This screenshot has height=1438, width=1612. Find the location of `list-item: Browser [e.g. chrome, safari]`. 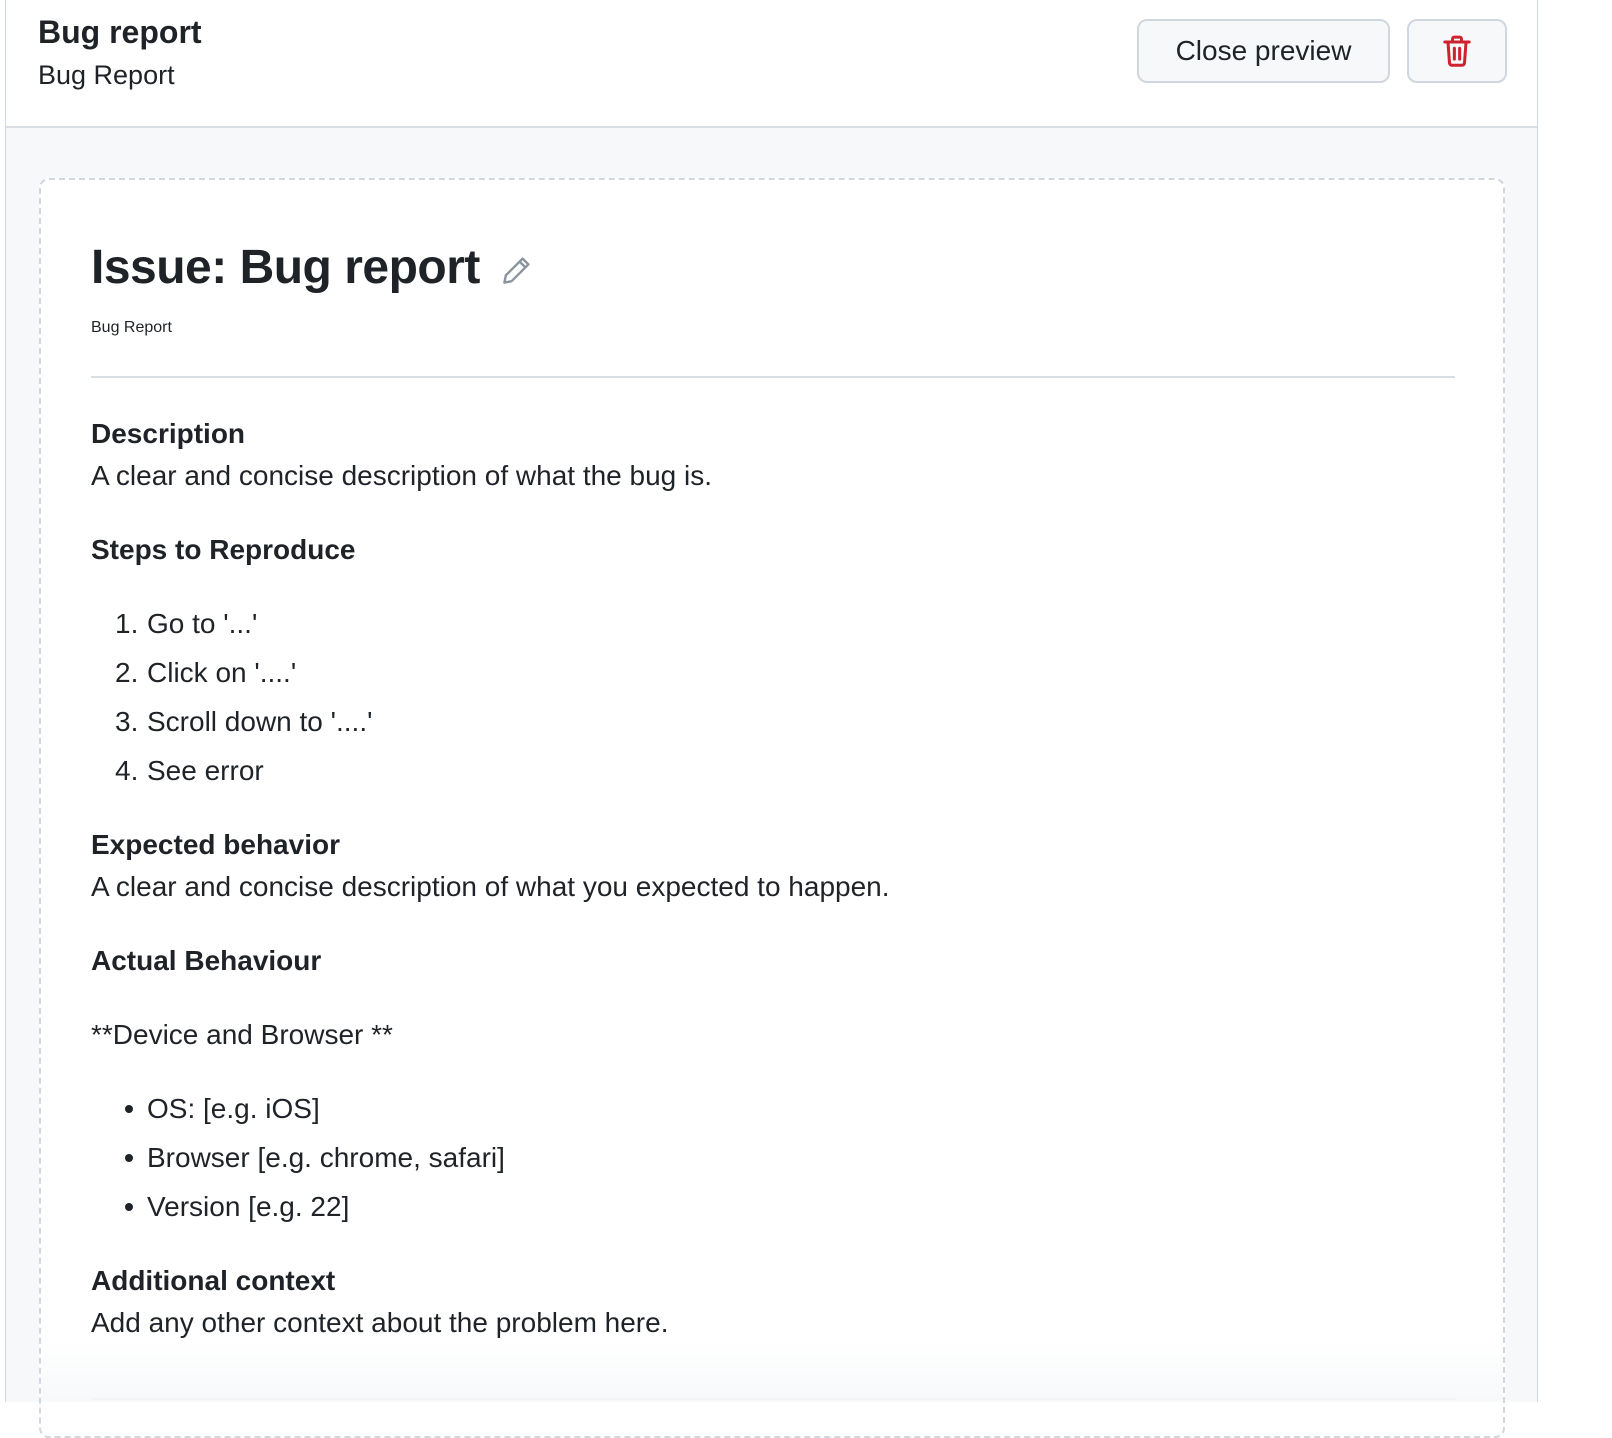

list-item: Browser [e.g. chrome, safari] is located at coordinates (298, 1158).